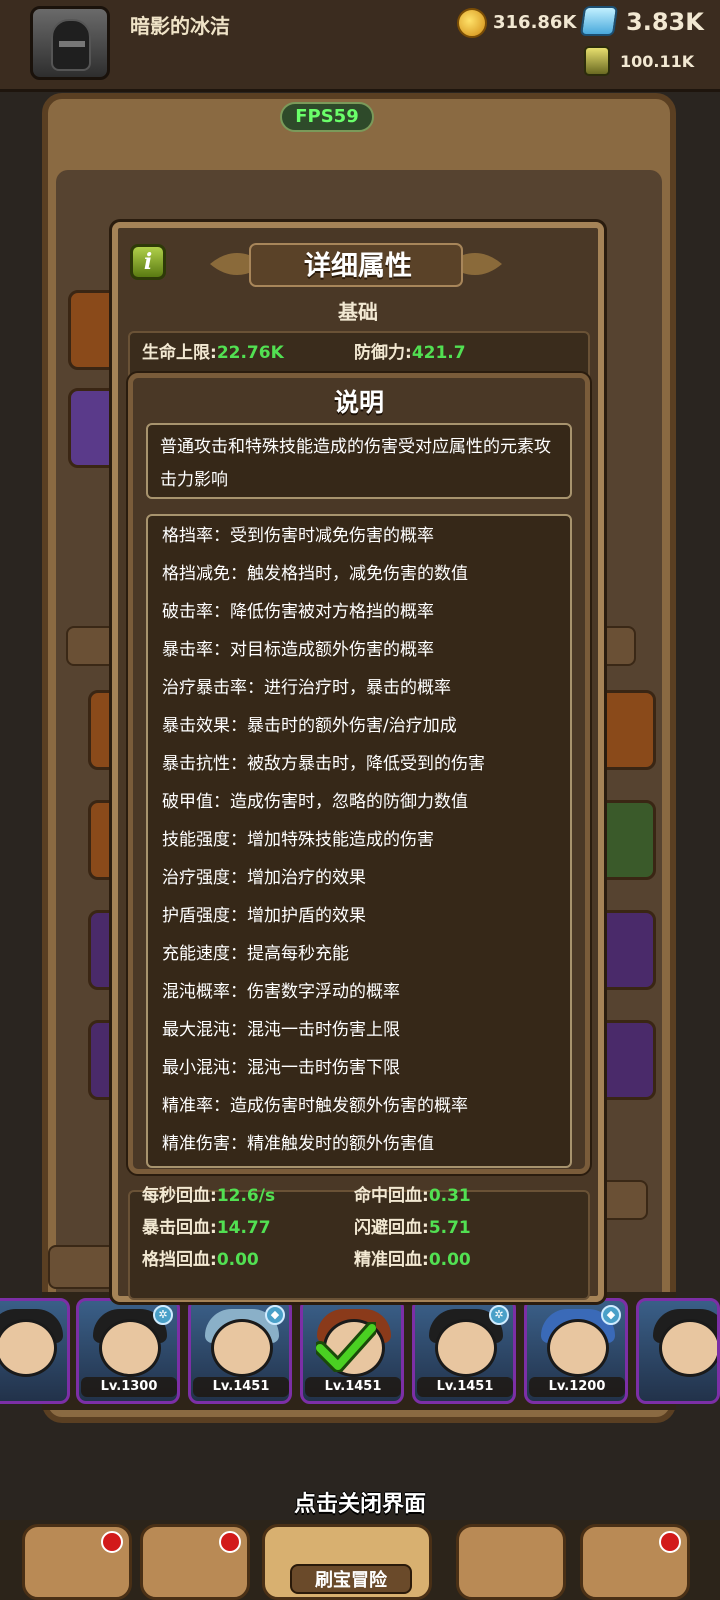 This screenshot has width=720, height=1600. What do you see at coordinates (358, 266) in the screenshot?
I see `dialog-title: 详细属性` at bounding box center [358, 266].